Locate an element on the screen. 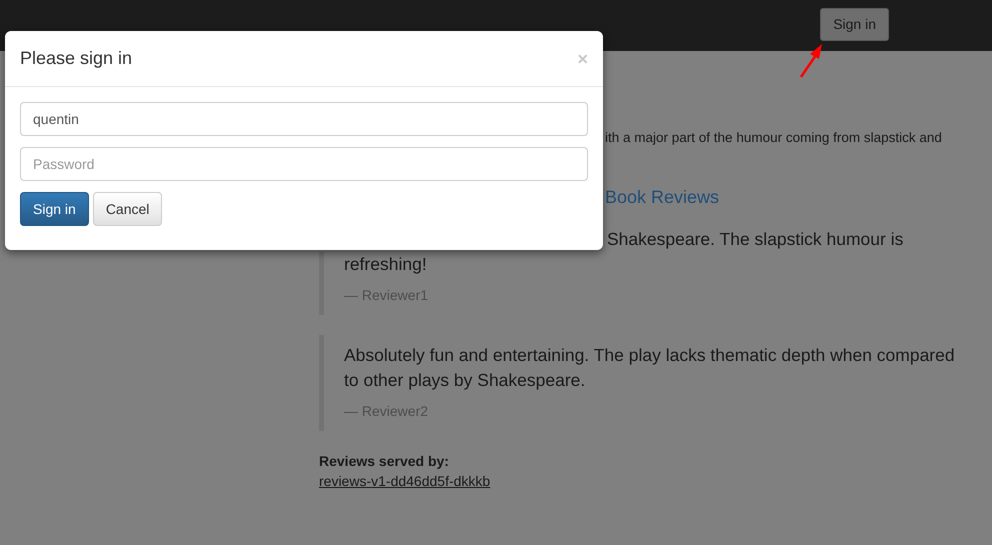  served-by-label: Reviews served by: is located at coordinates (384, 461).